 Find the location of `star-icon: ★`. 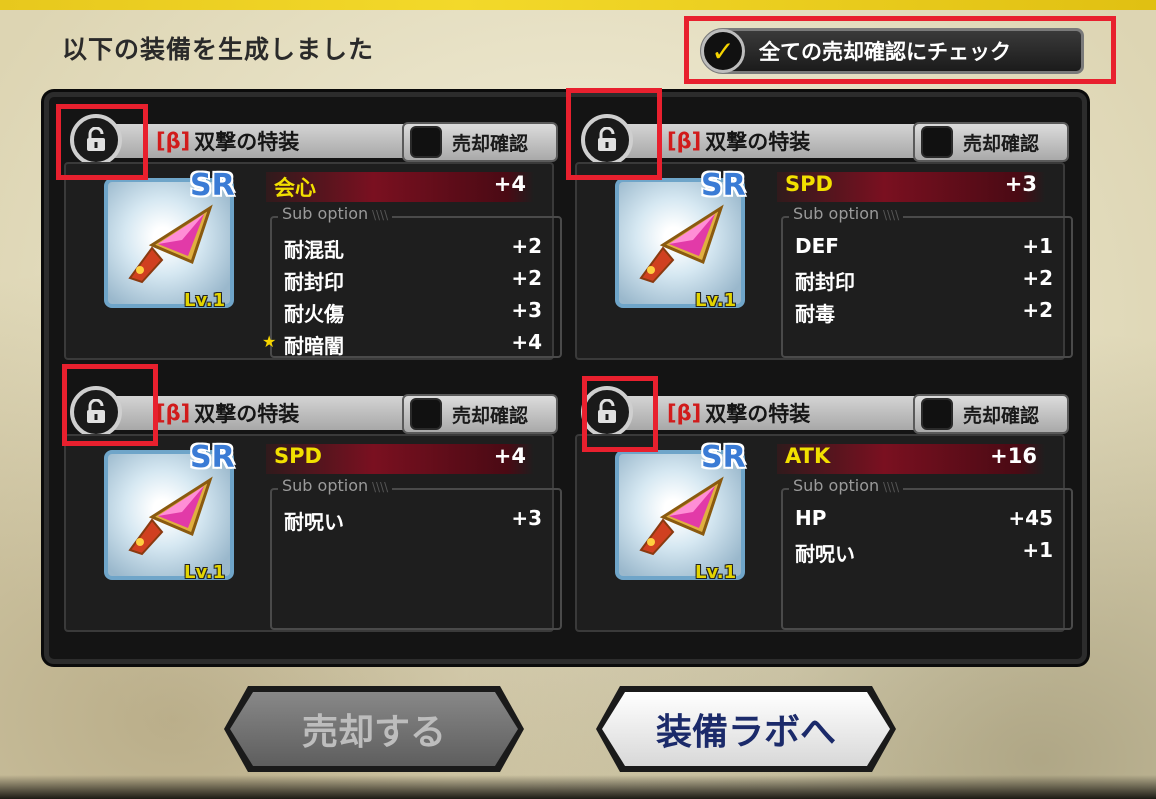

star-icon: ★ is located at coordinates (269, 341).